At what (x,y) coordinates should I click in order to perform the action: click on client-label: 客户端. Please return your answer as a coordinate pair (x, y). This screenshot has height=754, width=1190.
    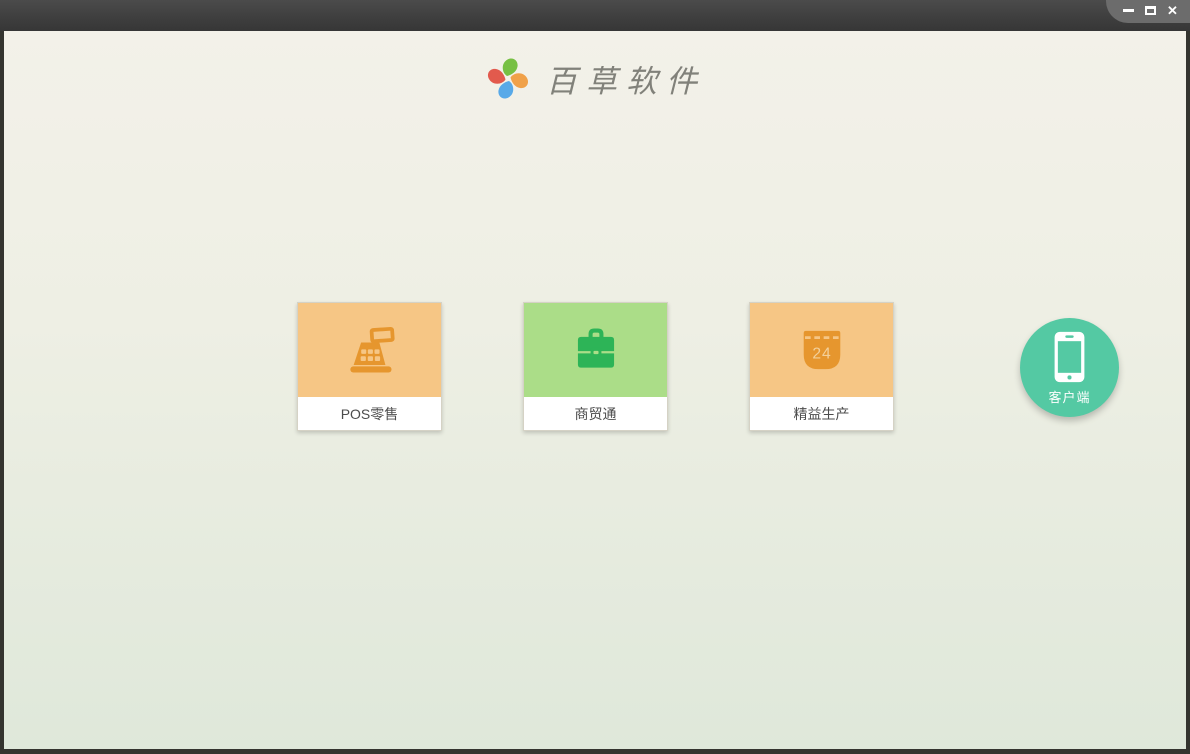
    Looking at the image, I should click on (1069, 397).